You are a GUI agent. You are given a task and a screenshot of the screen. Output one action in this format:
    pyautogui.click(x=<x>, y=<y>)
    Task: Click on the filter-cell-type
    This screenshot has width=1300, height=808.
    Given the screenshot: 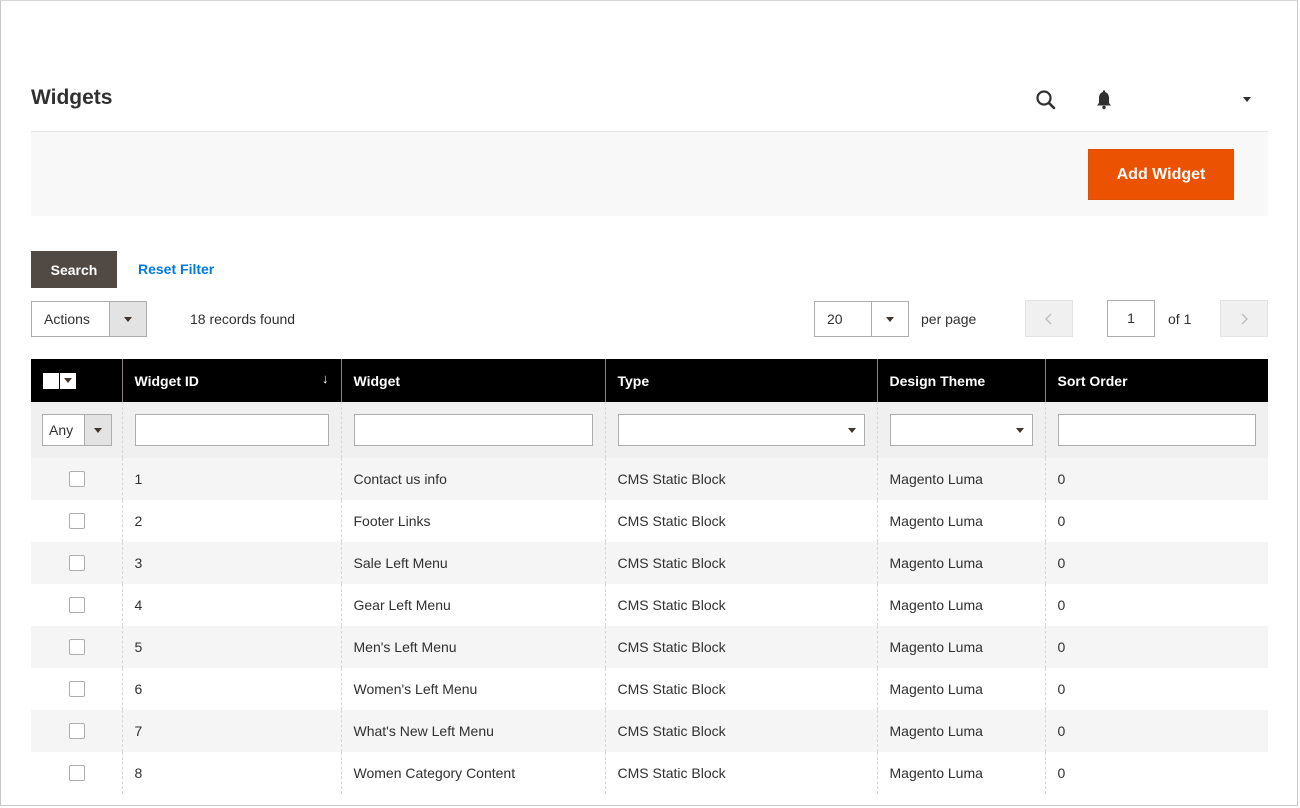 What is the action you would take?
    pyautogui.click(x=740, y=430)
    